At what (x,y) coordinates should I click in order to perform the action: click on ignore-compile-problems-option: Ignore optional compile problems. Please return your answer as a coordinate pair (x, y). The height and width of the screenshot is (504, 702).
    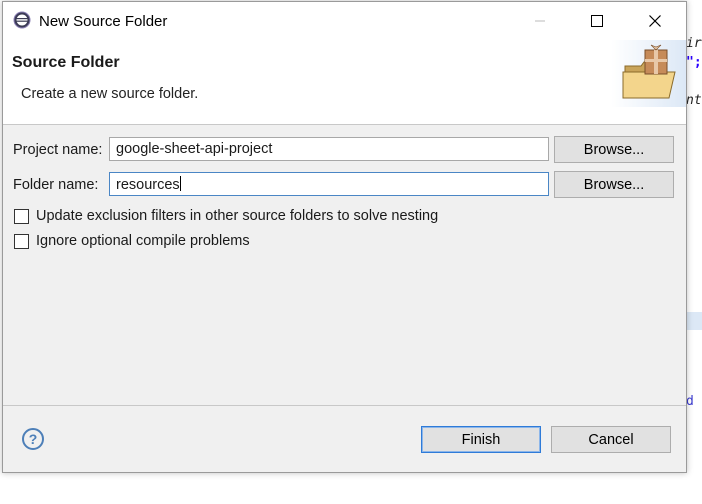
    Looking at the image, I should click on (132, 241).